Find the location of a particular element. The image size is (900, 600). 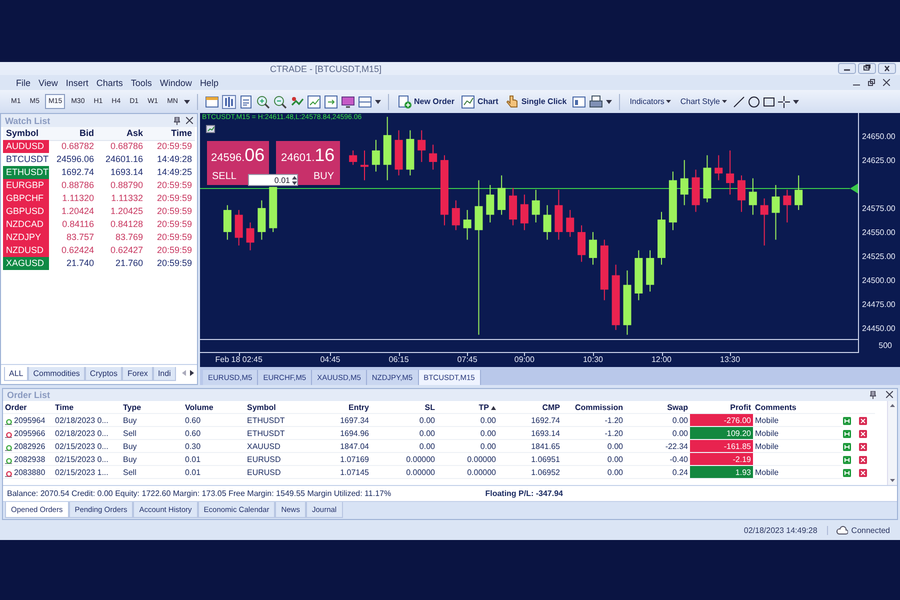

rectangle-tool-icon is located at coordinates (768, 102).